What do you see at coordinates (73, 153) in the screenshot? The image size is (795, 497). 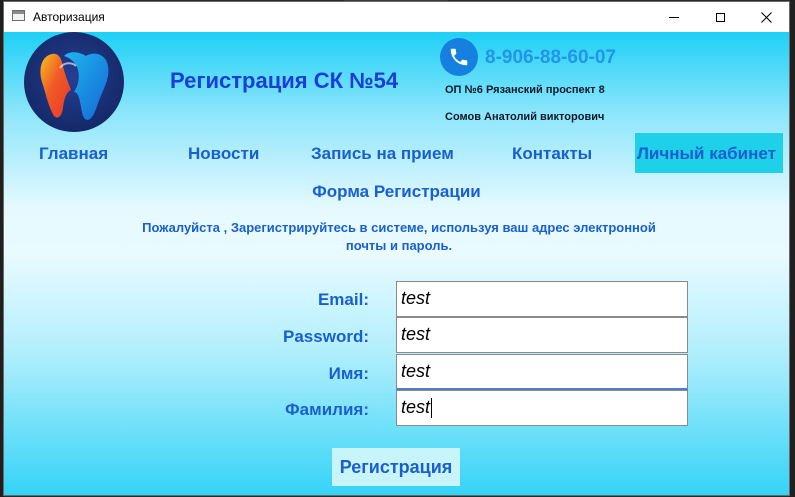 I see `nav-item-home: Главная` at bounding box center [73, 153].